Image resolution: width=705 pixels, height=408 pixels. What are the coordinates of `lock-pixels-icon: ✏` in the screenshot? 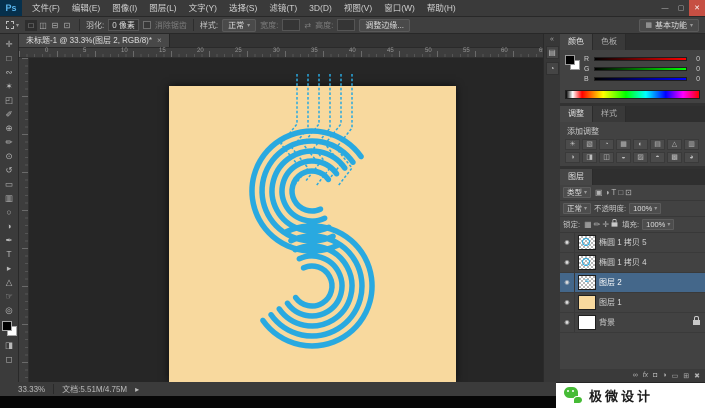 It's located at (597, 224).